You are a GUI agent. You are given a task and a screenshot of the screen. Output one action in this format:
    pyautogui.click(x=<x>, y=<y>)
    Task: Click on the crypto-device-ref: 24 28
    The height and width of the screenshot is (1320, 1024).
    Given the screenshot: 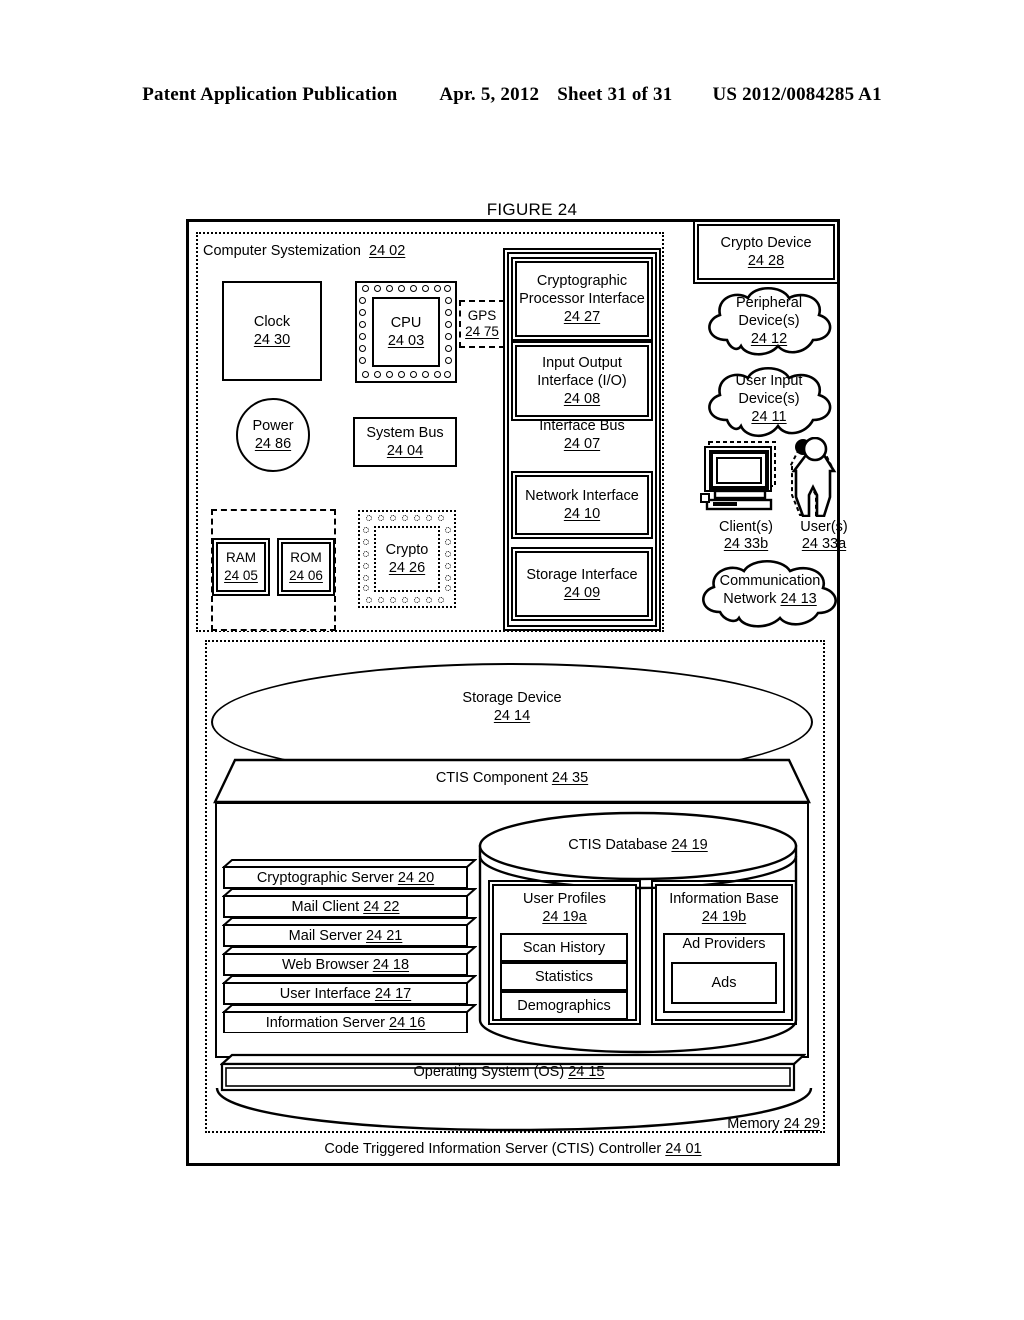 What is the action you would take?
    pyautogui.click(x=766, y=261)
    